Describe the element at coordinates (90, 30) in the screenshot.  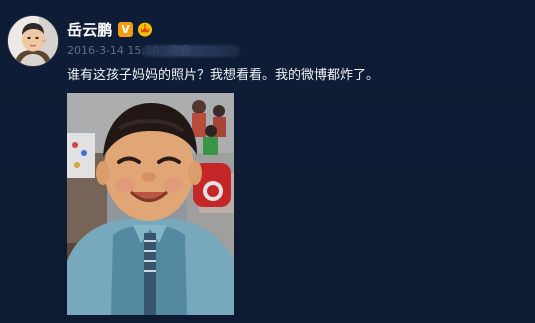
I see `author-name: 岳云鹏` at that location.